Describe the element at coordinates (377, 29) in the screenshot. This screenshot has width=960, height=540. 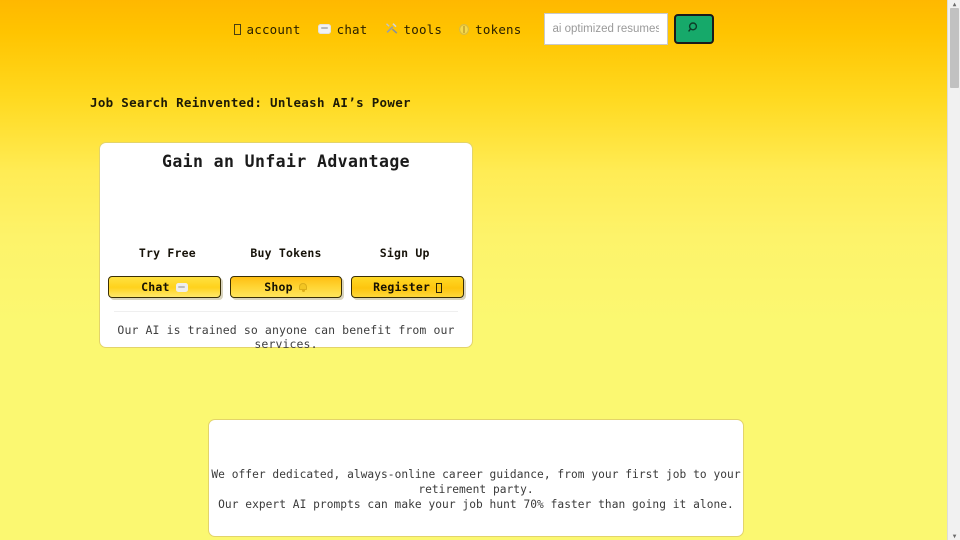
I see `nav-links: account chat tools tokens` at that location.